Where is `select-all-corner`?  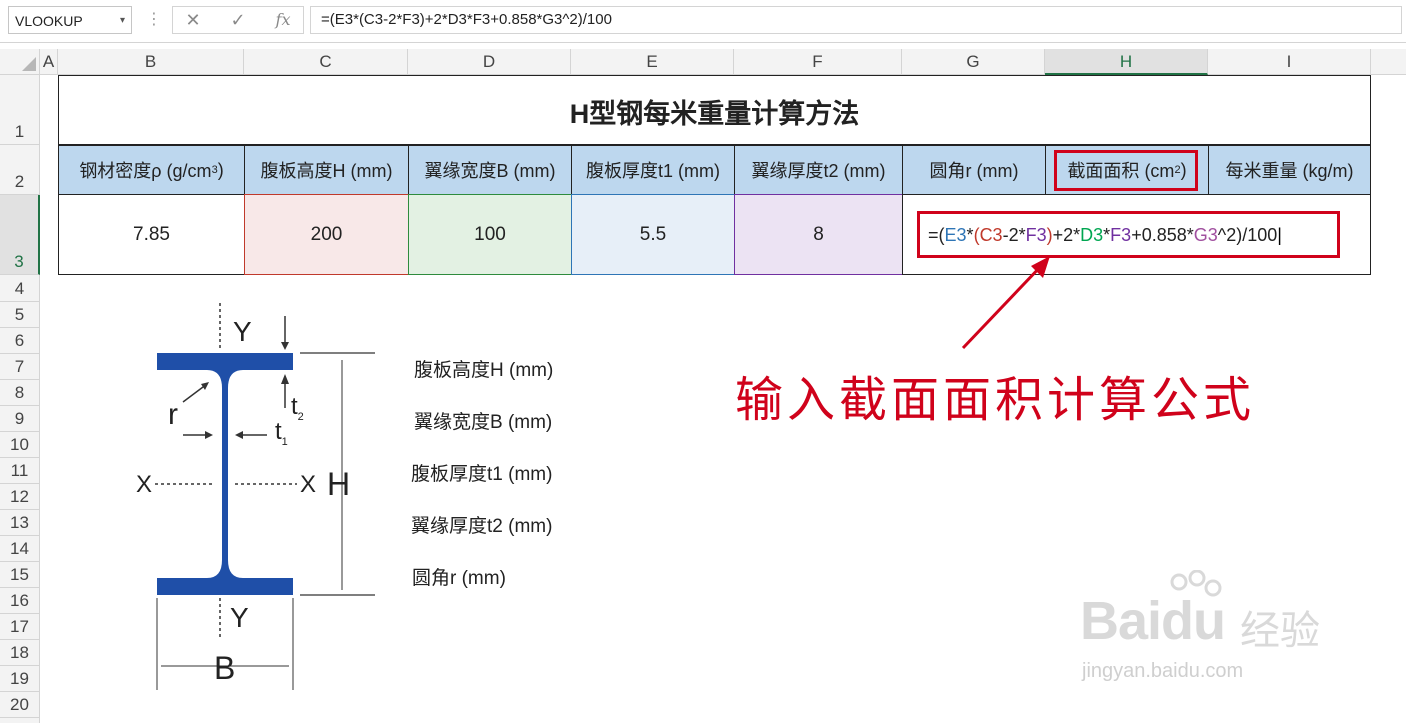
select-all-corner is located at coordinates (20, 62).